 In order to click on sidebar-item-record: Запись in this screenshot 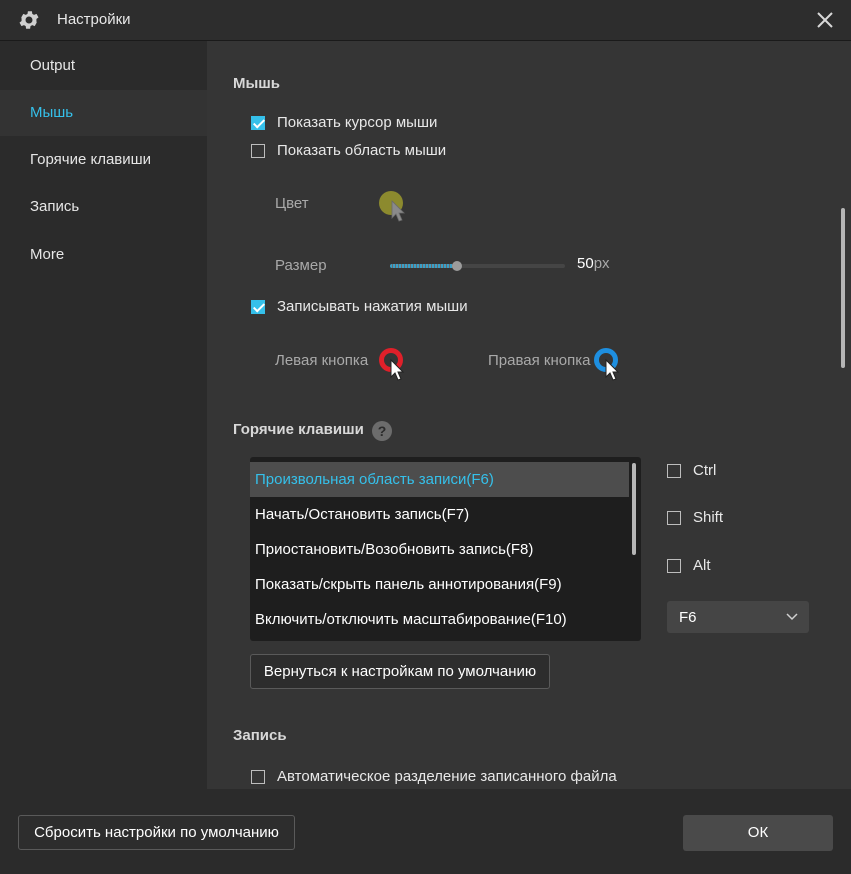, I will do `click(103, 207)`.